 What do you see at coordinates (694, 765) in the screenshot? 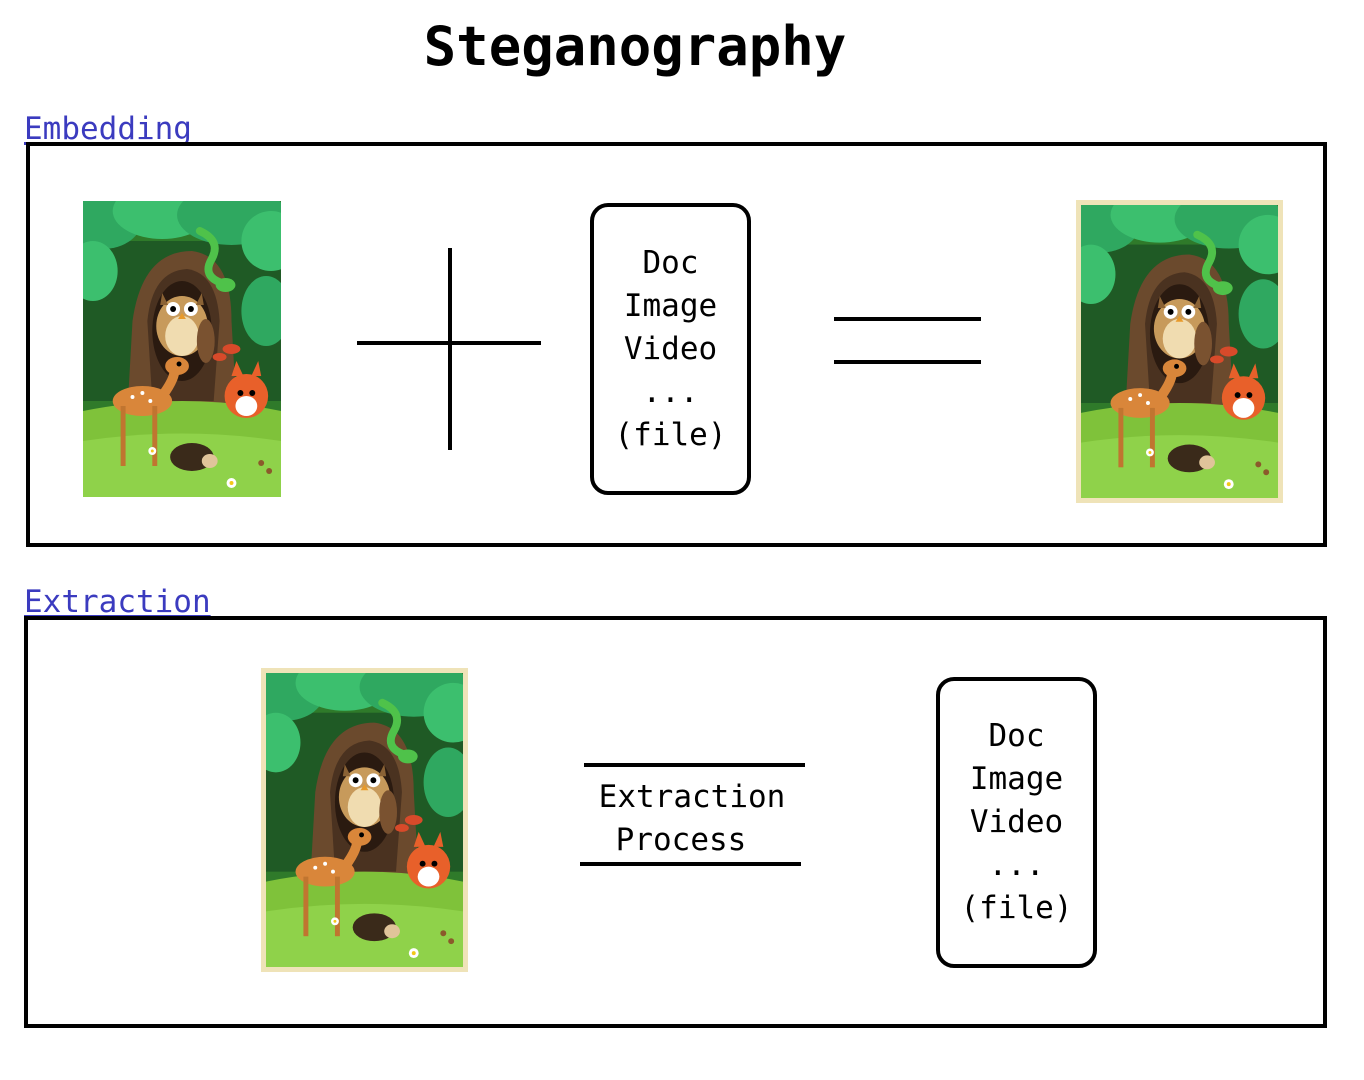
I see `process-top-line` at bounding box center [694, 765].